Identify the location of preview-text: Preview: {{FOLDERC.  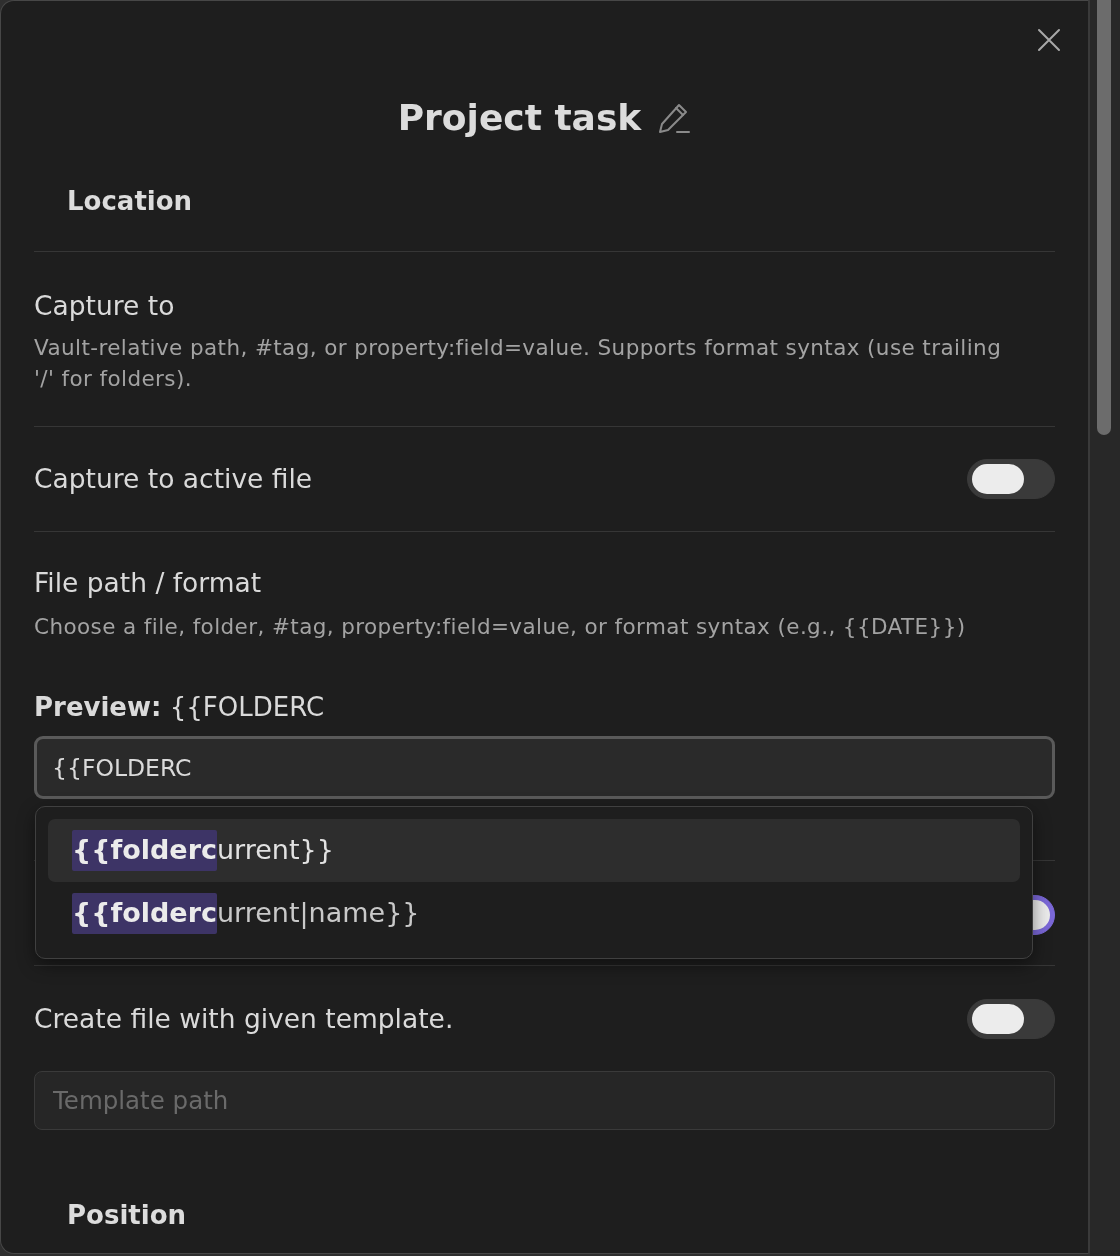
(180, 707).